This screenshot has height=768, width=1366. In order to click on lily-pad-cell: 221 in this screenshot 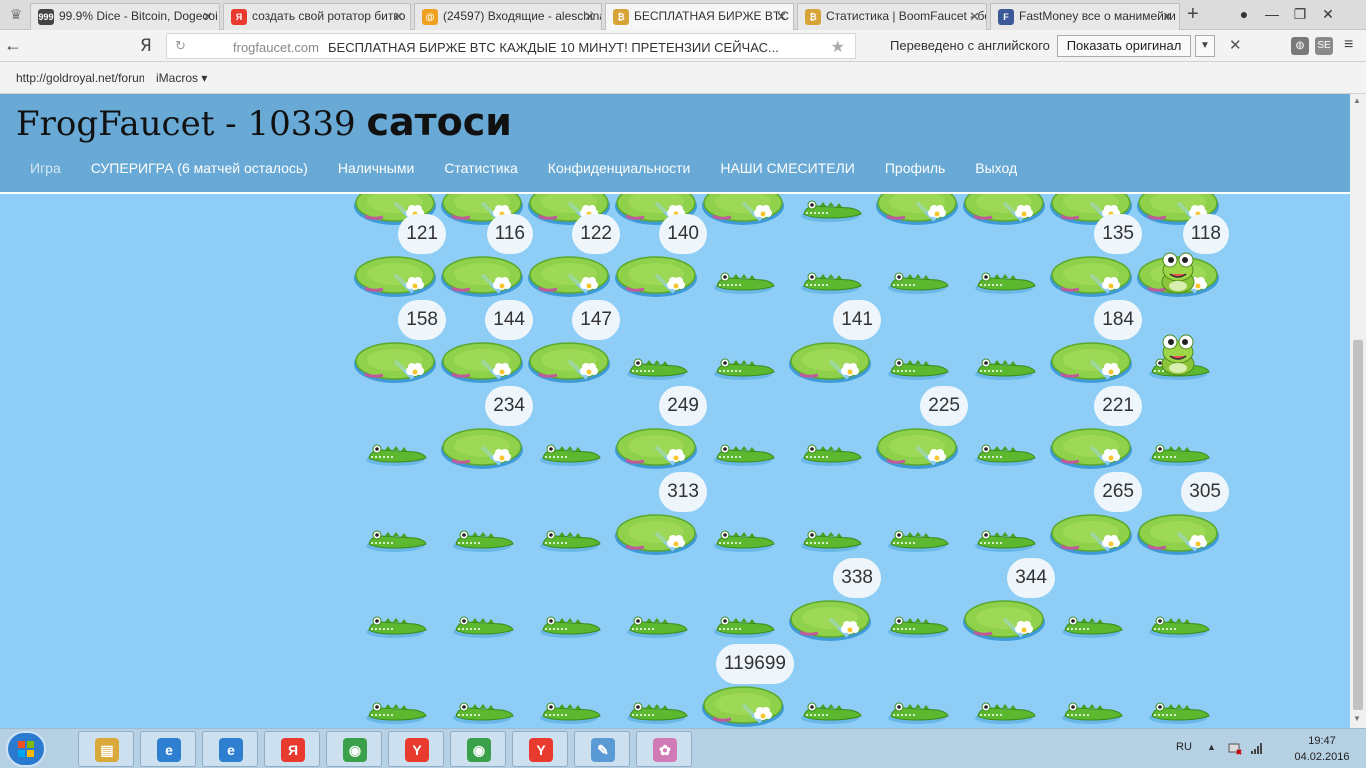, I will do `click(1094, 429)`.